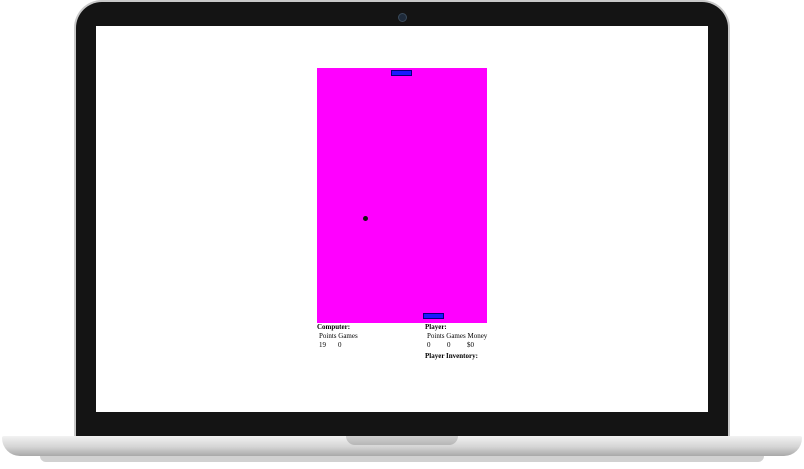 This screenshot has width=804, height=469. I want to click on player-games-header: Games, so click(456, 336).